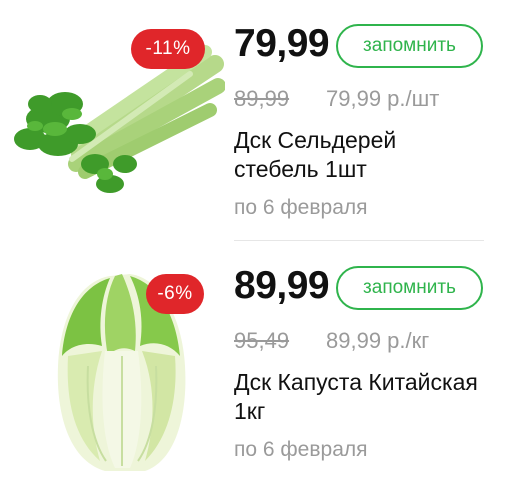 The height and width of the screenshot is (482, 505). What do you see at coordinates (175, 294) in the screenshot?
I see `discount-badge: -6%` at bounding box center [175, 294].